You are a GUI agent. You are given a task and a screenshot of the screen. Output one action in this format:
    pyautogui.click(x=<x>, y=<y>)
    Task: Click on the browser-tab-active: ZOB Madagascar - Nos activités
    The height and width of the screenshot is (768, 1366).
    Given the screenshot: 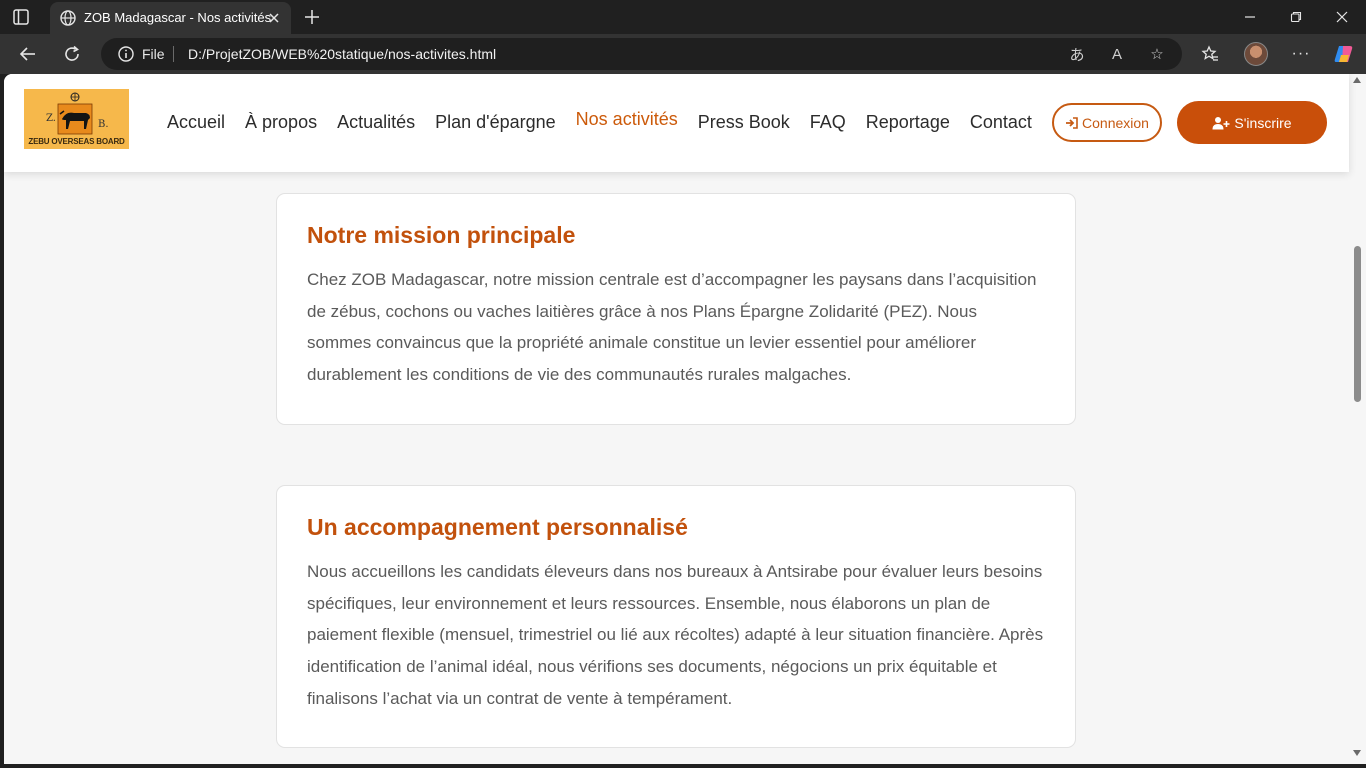 What is the action you would take?
    pyautogui.click(x=170, y=18)
    